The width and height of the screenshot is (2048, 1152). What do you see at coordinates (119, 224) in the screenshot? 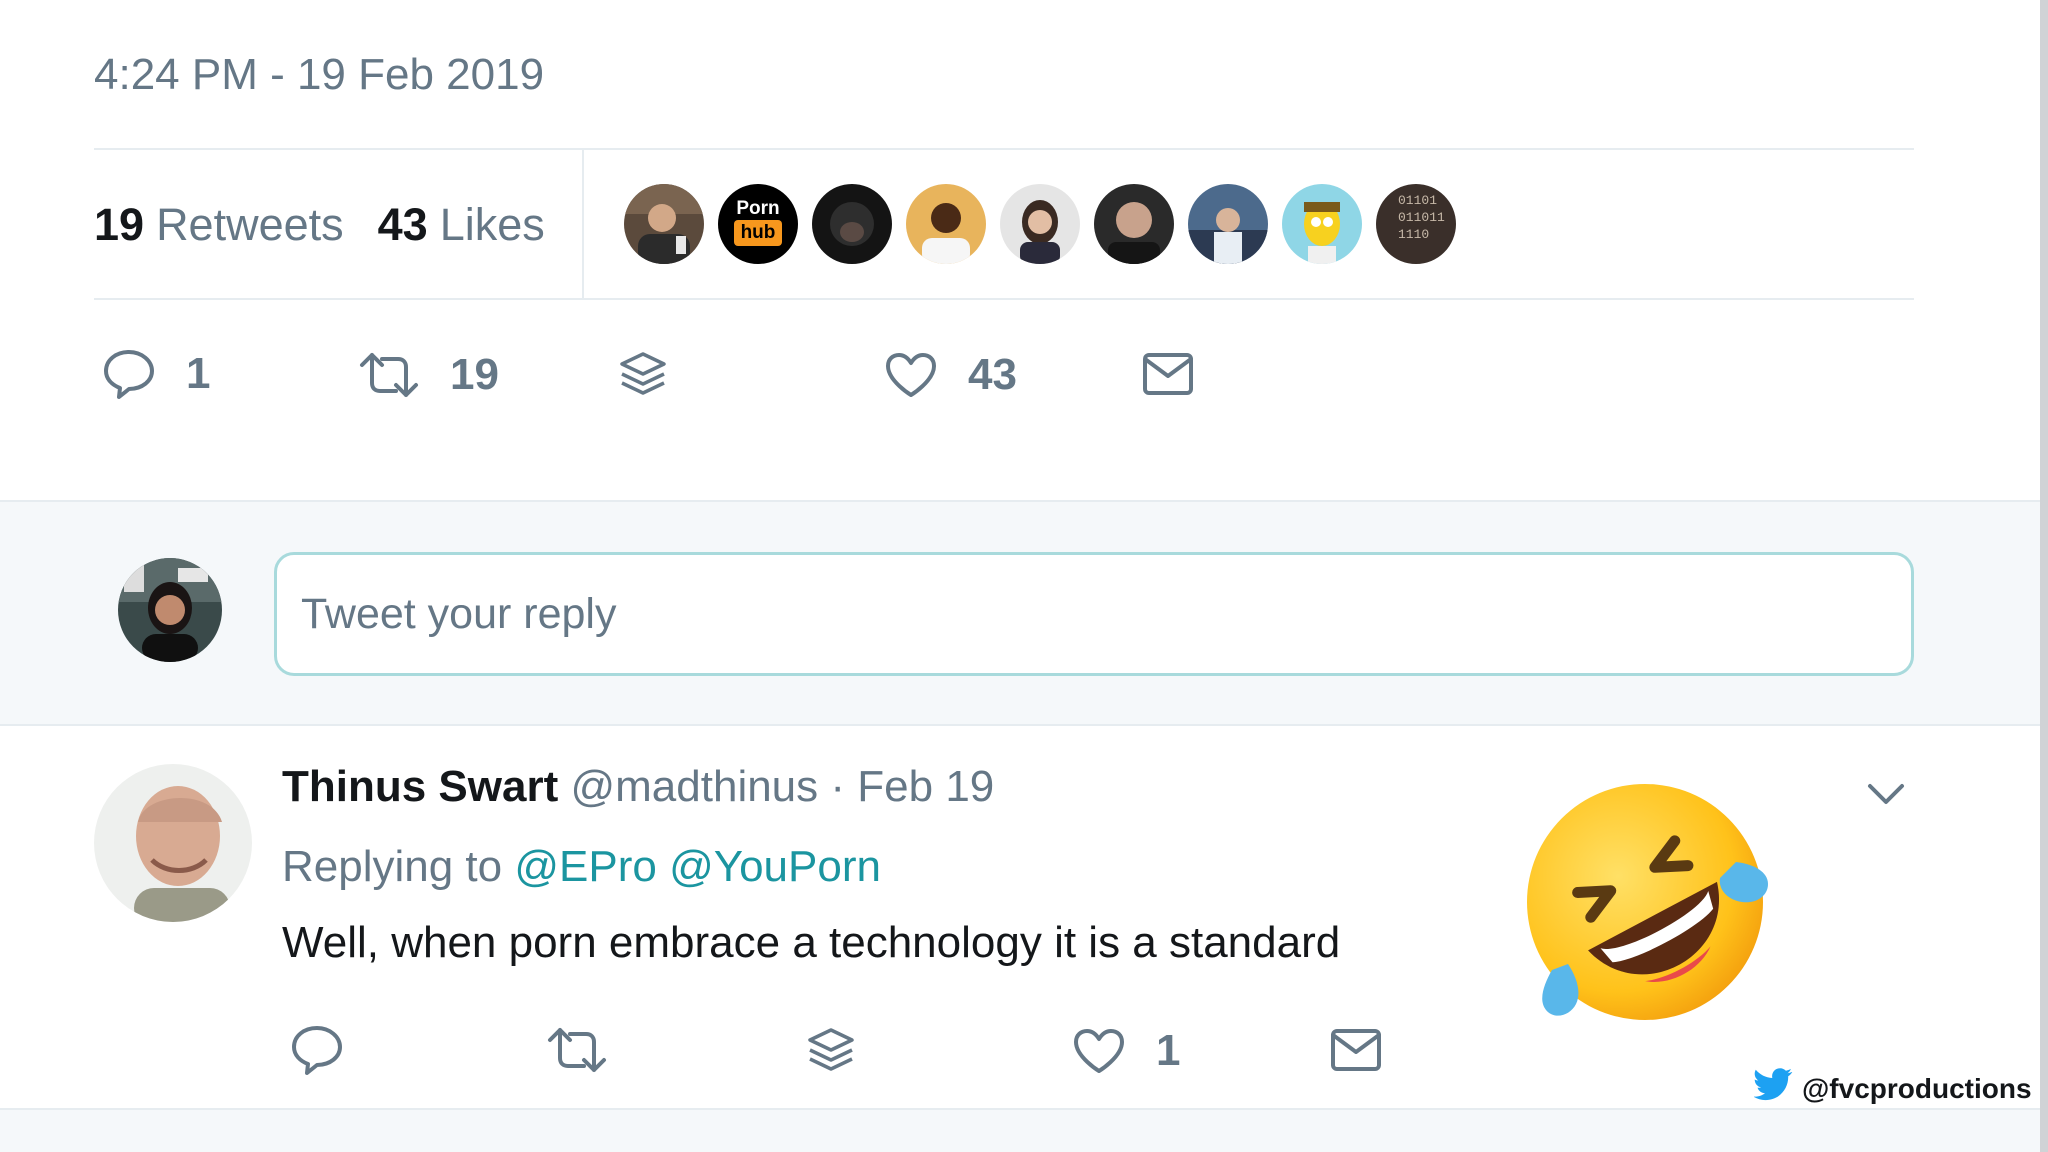
I see `retweets-count: 19` at bounding box center [119, 224].